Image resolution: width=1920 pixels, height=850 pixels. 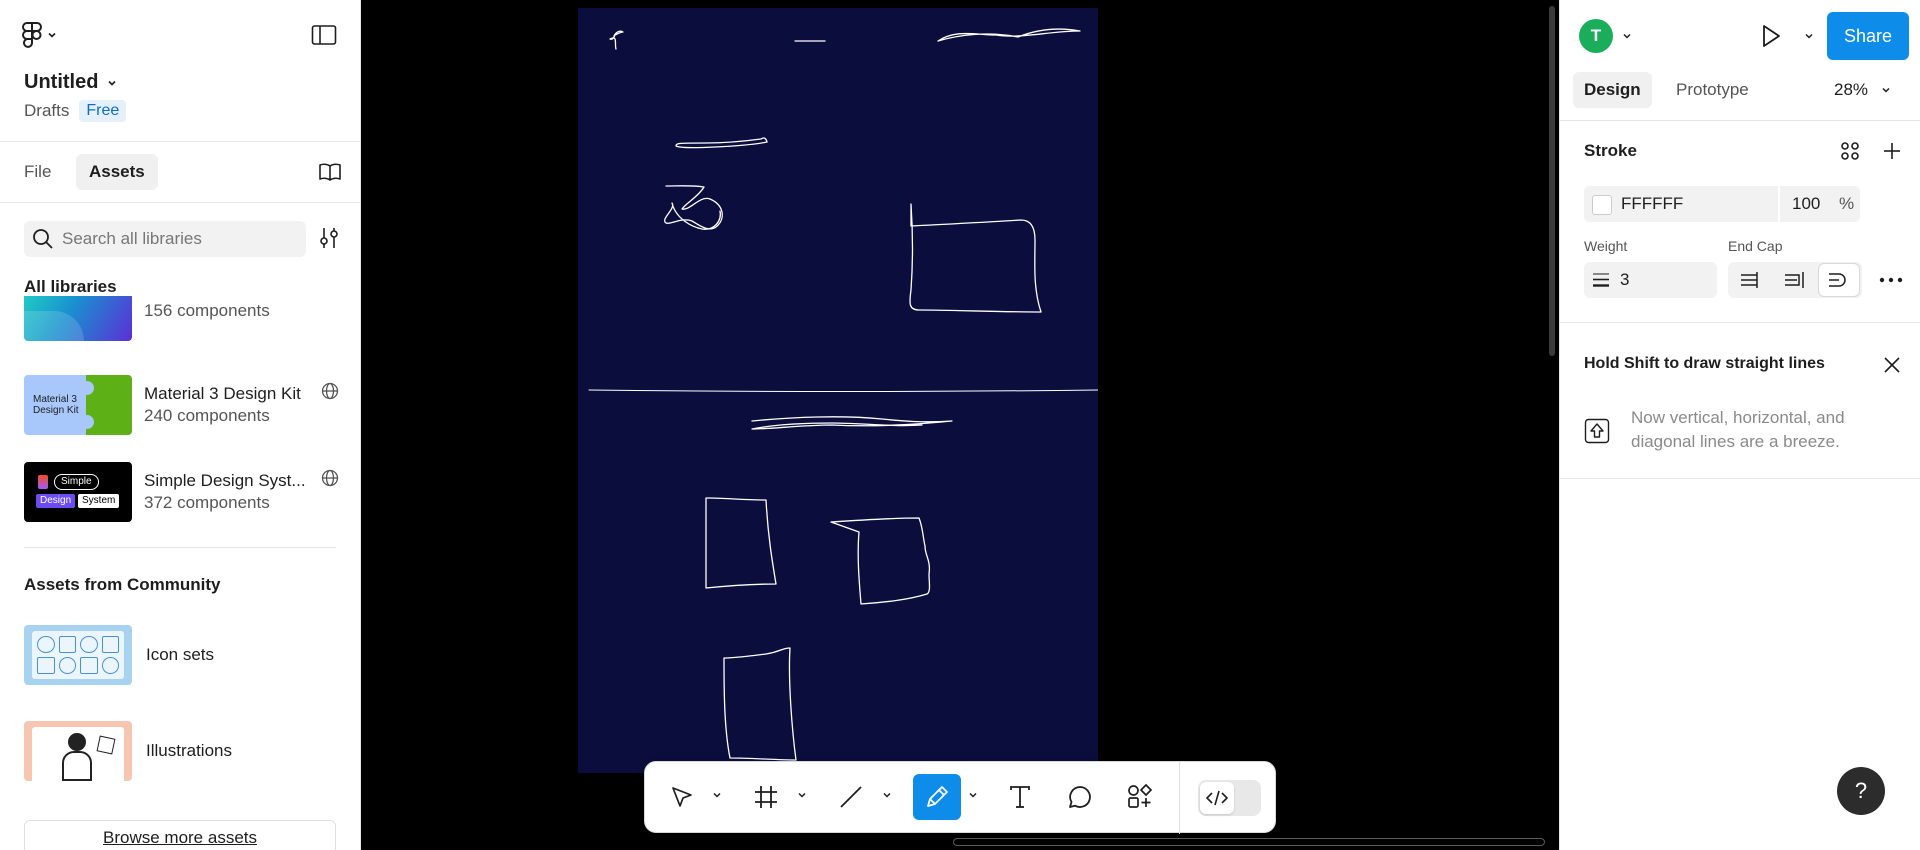 What do you see at coordinates (1892, 365) in the screenshot?
I see `close-icon` at bounding box center [1892, 365].